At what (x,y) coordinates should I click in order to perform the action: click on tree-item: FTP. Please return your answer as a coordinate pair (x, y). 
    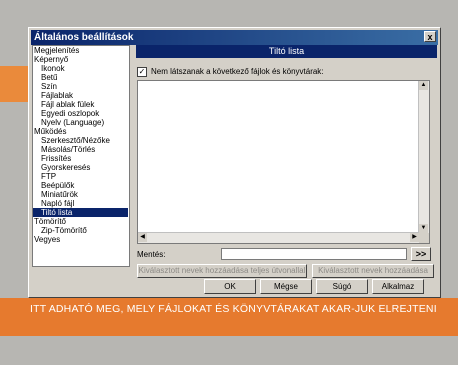
    Looking at the image, I should click on (81, 176).